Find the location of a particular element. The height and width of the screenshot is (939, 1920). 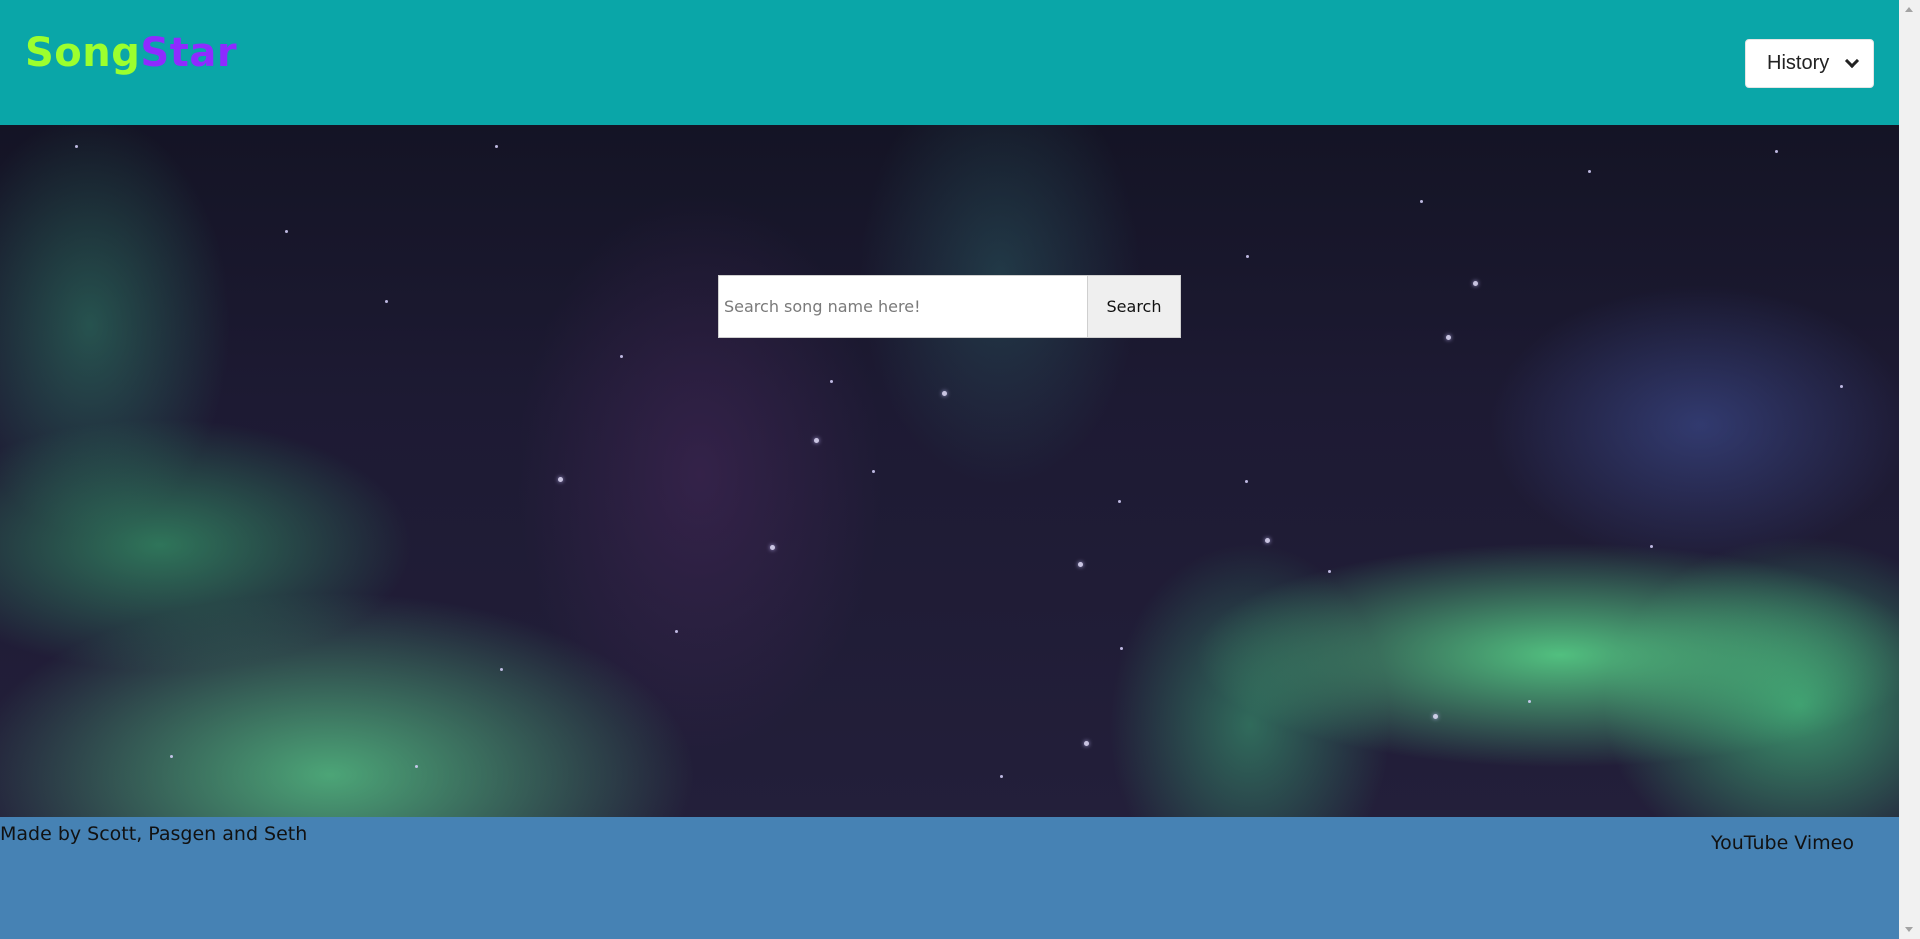

scroll-down-icon is located at coordinates (1909, 929).